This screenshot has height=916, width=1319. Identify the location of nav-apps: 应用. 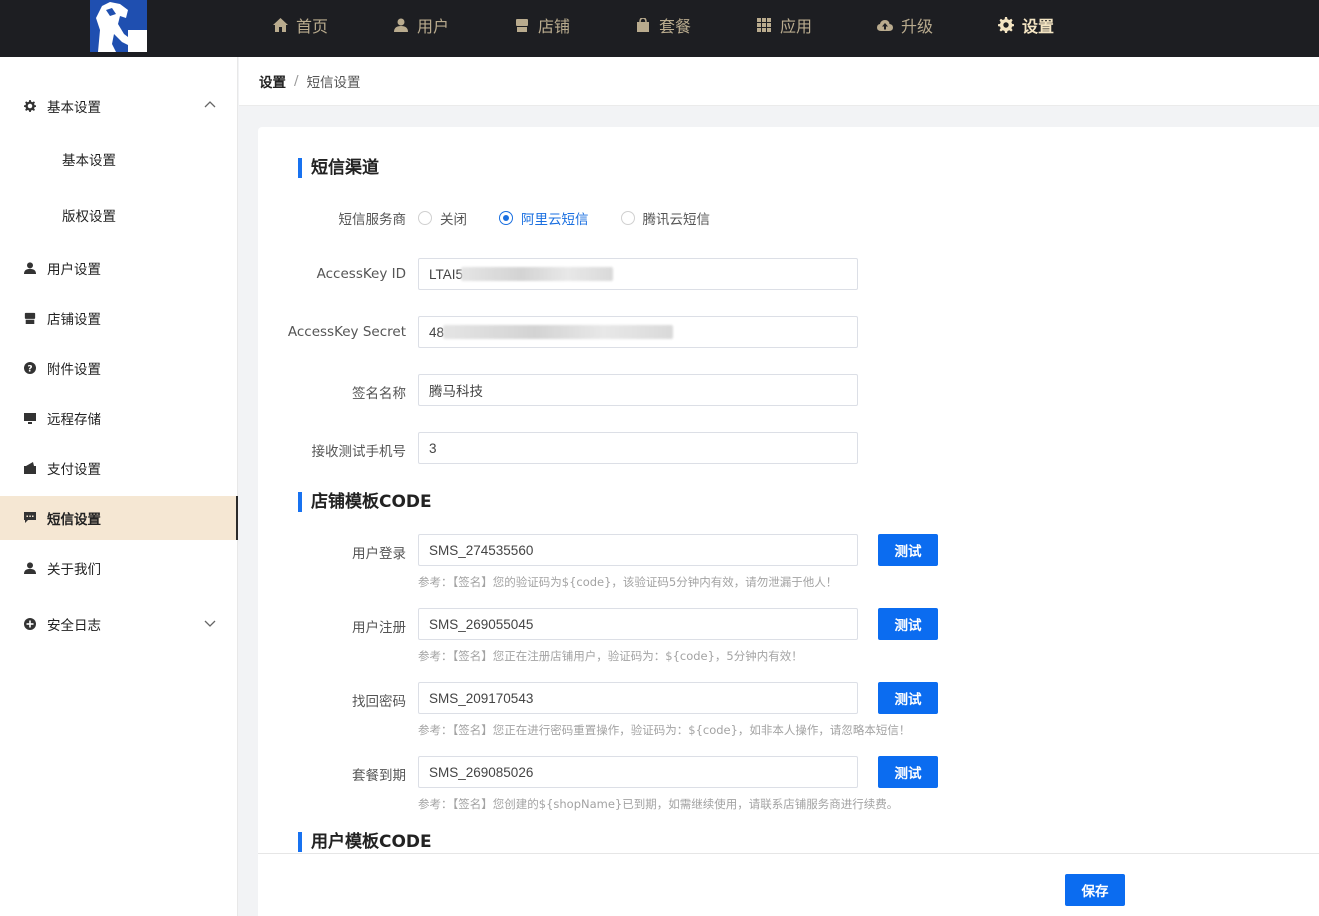
(804, 25).